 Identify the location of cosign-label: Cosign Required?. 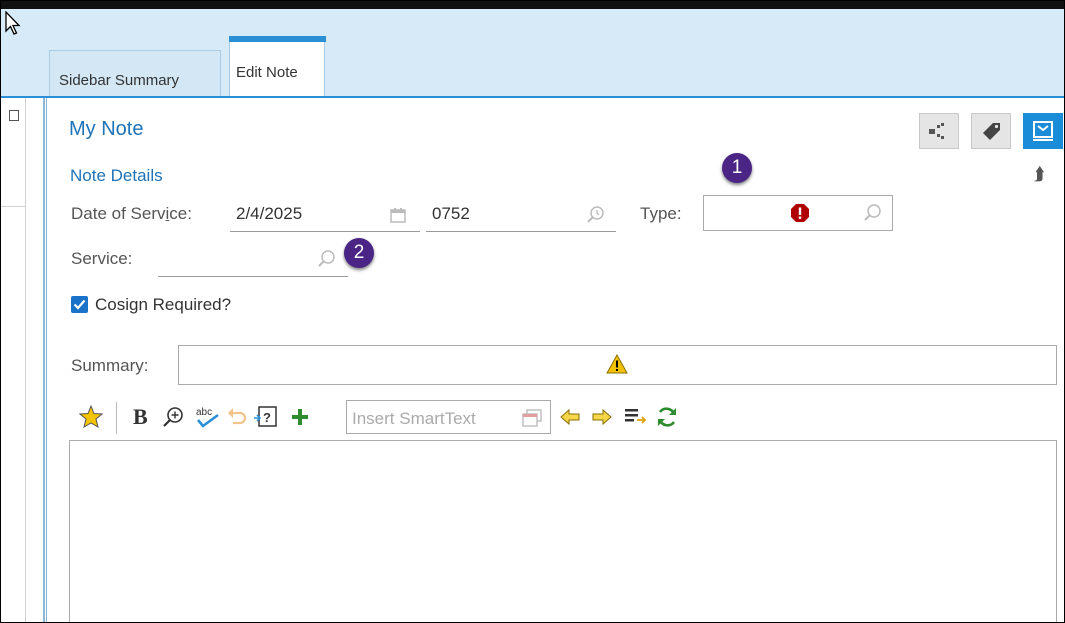
(163, 304).